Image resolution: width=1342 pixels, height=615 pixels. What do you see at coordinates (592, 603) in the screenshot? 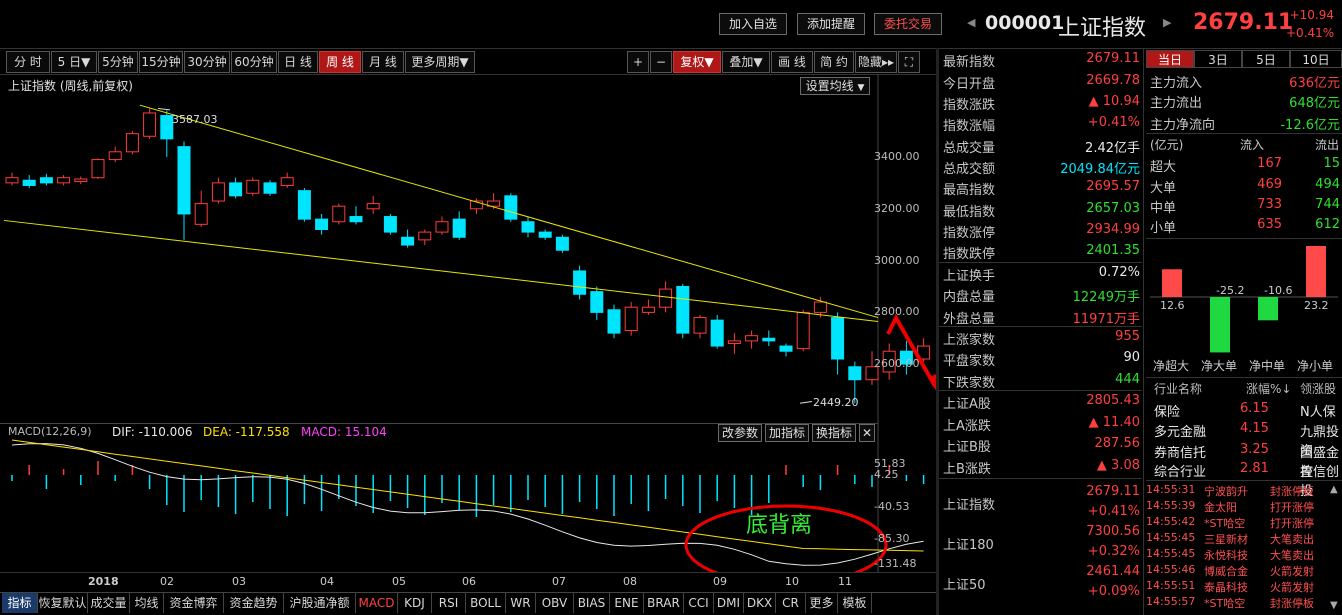
I see `indicator-tab: BIAS` at bounding box center [592, 603].